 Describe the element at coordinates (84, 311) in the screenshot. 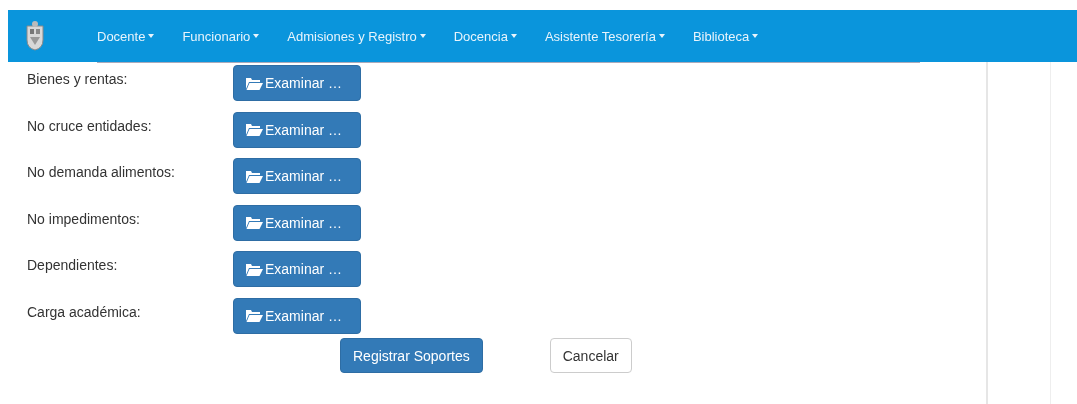

I see `field-label: Carga académica:` at that location.